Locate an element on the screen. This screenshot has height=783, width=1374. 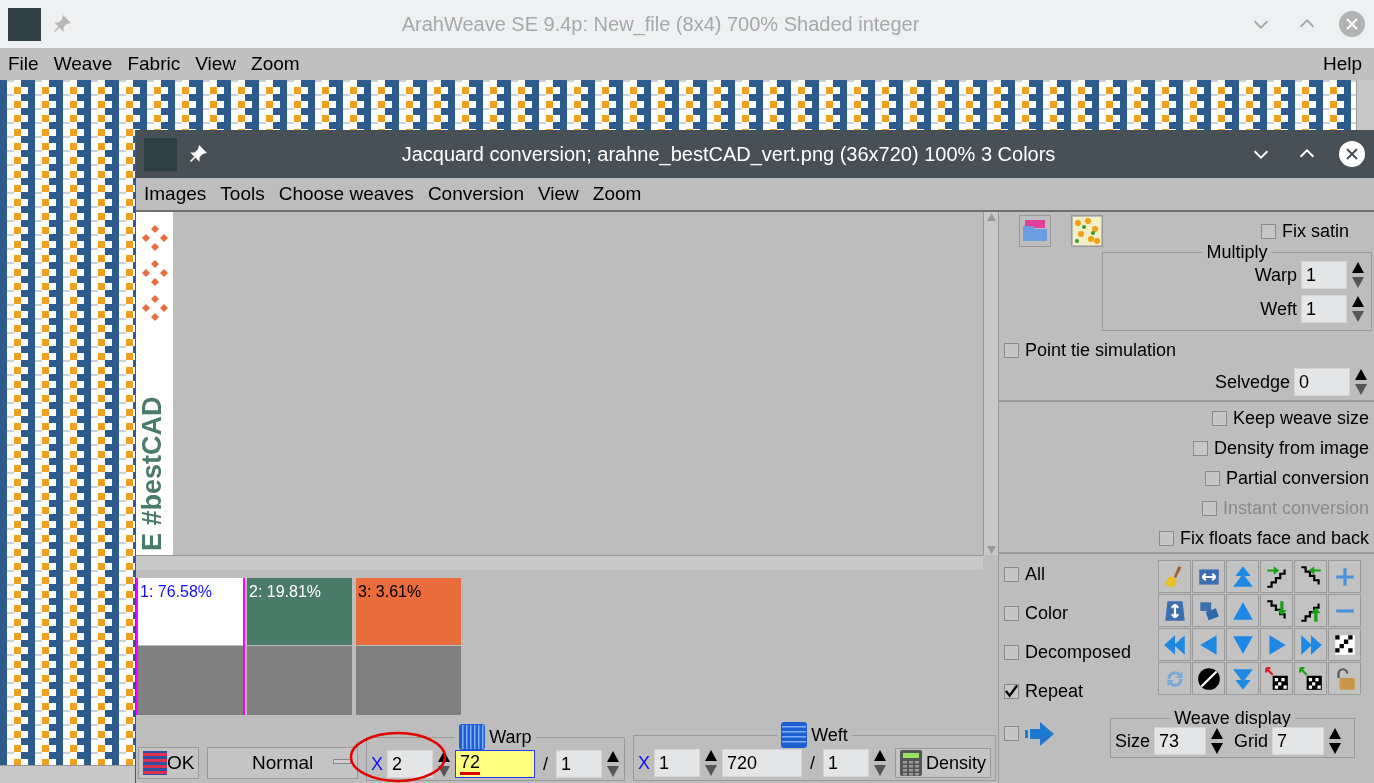
right-arrow-icon is located at coordinates (1040, 733).